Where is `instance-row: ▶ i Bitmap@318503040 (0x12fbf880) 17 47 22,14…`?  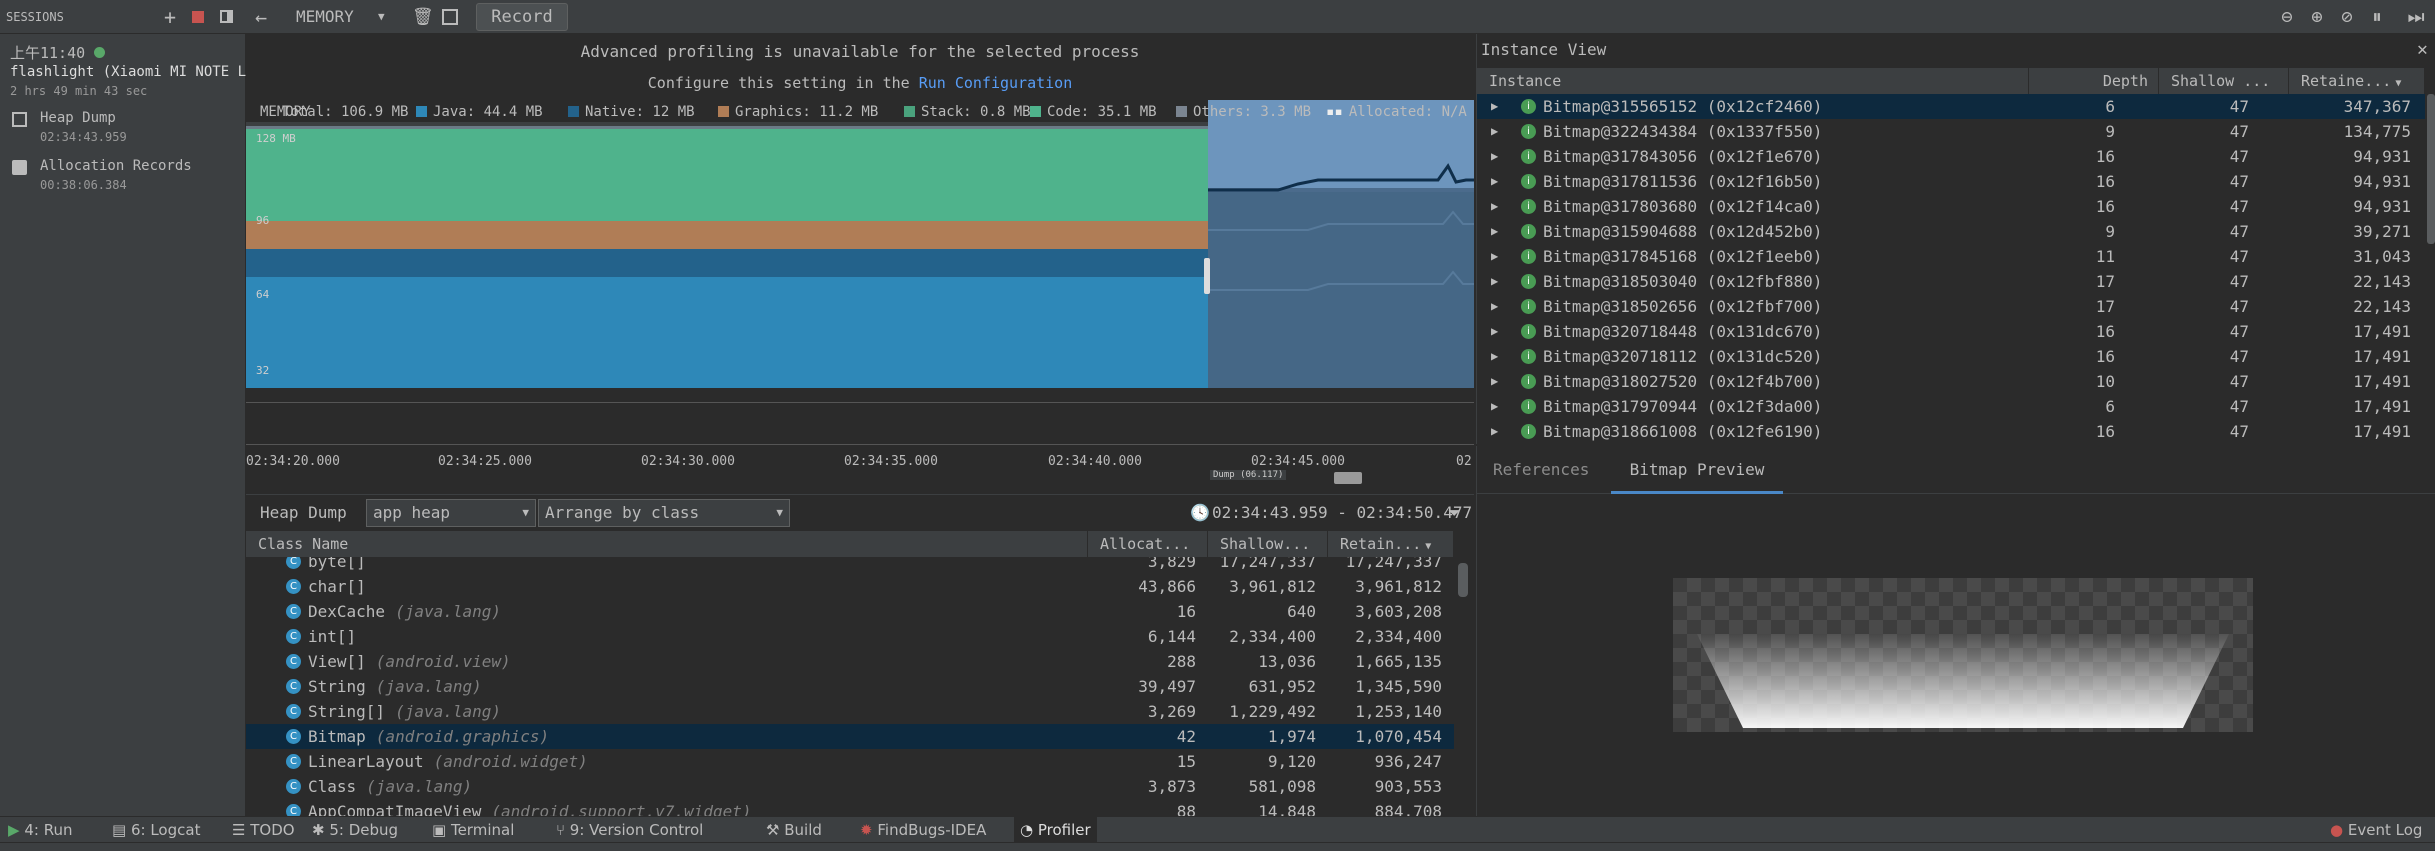 instance-row: ▶ i Bitmap@318503040 (0x12fbf880) 17 47 22,14… is located at coordinates (1951, 281).